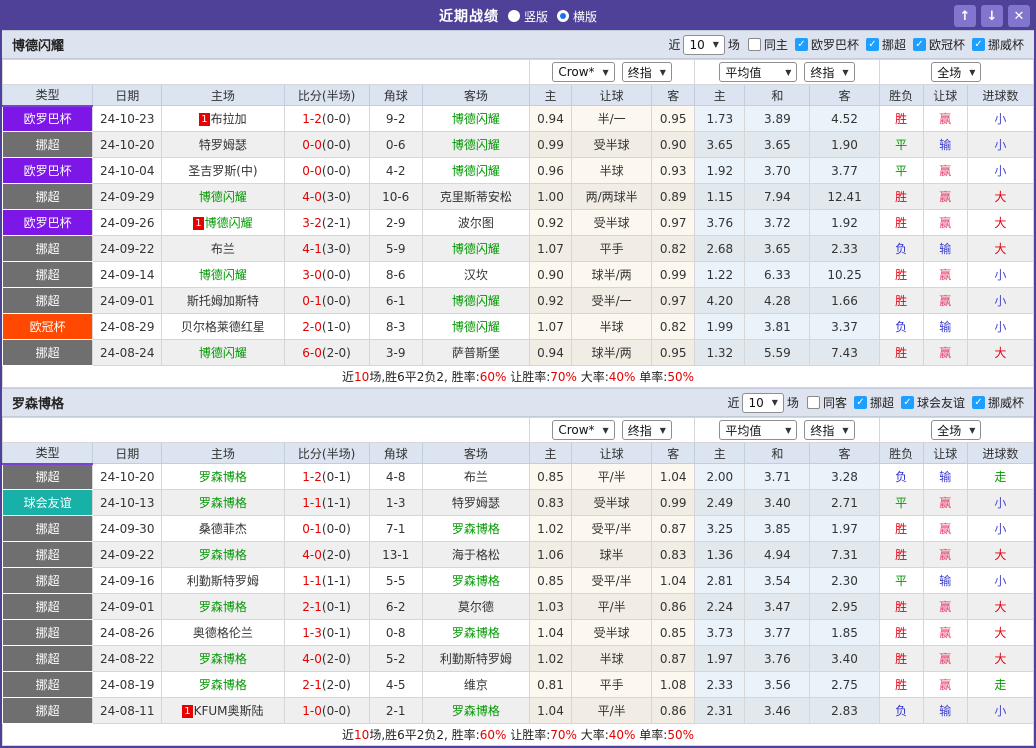 The height and width of the screenshot is (748, 1036). What do you see at coordinates (336, 118) in the screenshot?
I see `halftime-score: (0-0)` at bounding box center [336, 118].